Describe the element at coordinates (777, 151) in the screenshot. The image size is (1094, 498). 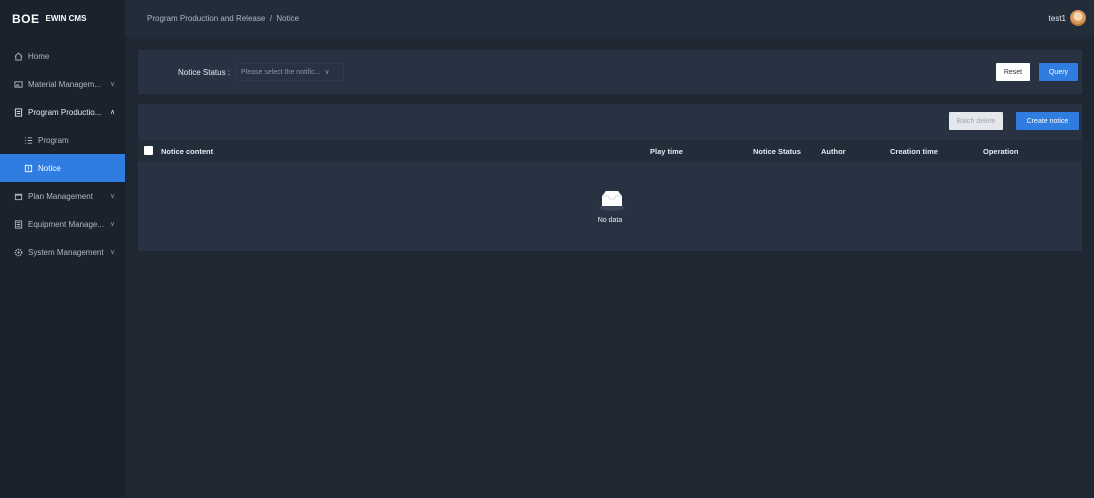
I see `column-header-notice-status: Notice Status` at that location.